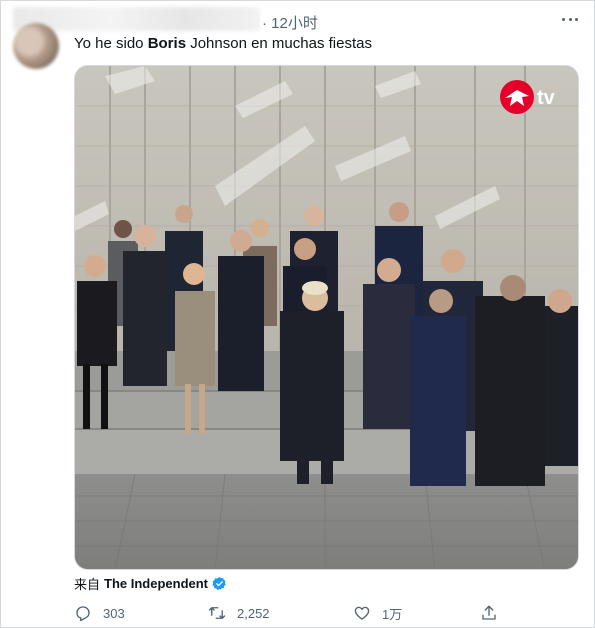 The image size is (595, 628). I want to click on source-prefix: 来自, so click(87, 584).